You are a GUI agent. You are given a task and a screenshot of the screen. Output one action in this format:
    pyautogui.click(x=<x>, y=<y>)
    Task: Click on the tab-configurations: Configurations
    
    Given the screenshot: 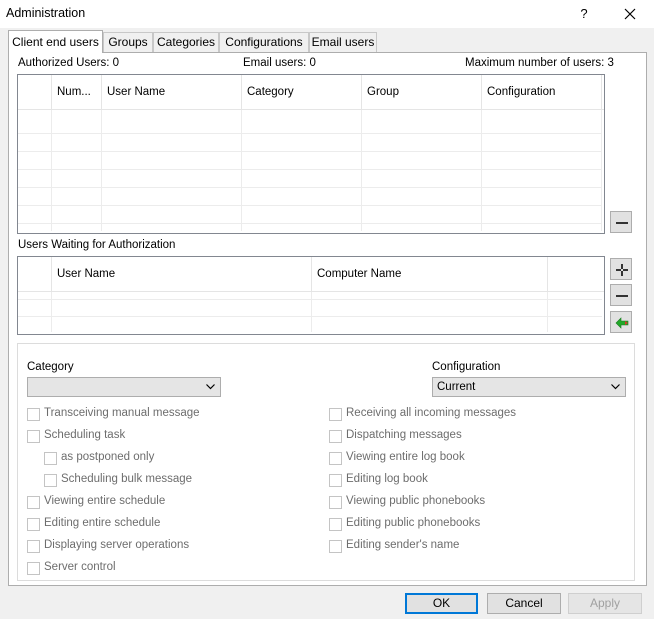 What is the action you would take?
    pyautogui.click(x=264, y=42)
    